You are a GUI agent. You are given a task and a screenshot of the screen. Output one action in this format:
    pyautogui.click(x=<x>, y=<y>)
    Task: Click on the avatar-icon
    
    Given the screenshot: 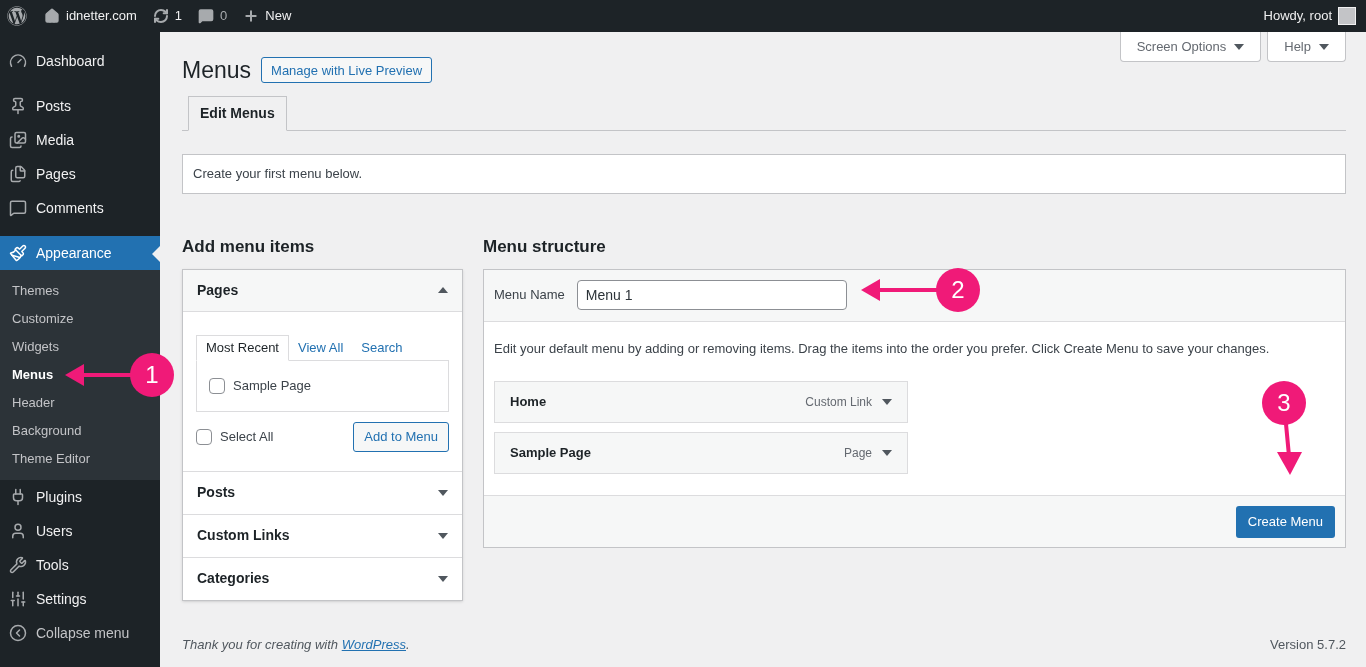 What is the action you would take?
    pyautogui.click(x=1347, y=16)
    